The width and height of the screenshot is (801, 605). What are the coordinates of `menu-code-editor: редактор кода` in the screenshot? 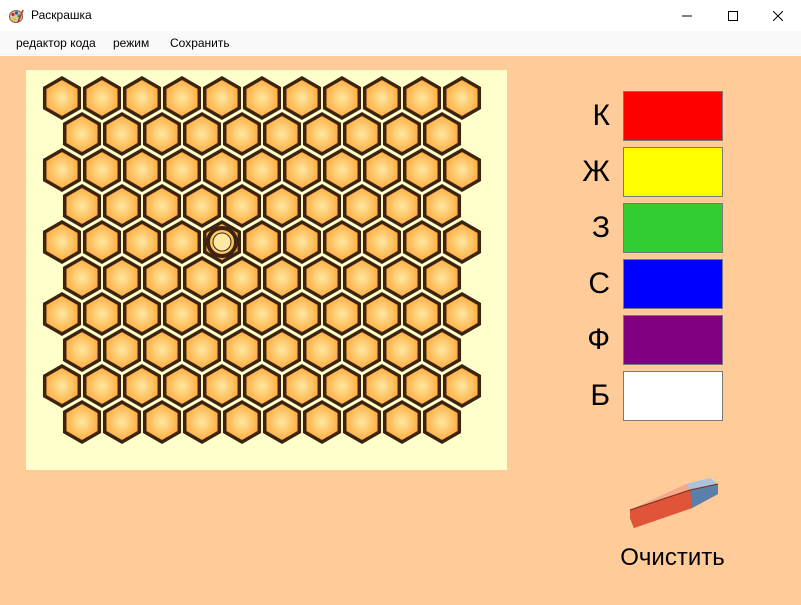 It's located at (56, 43).